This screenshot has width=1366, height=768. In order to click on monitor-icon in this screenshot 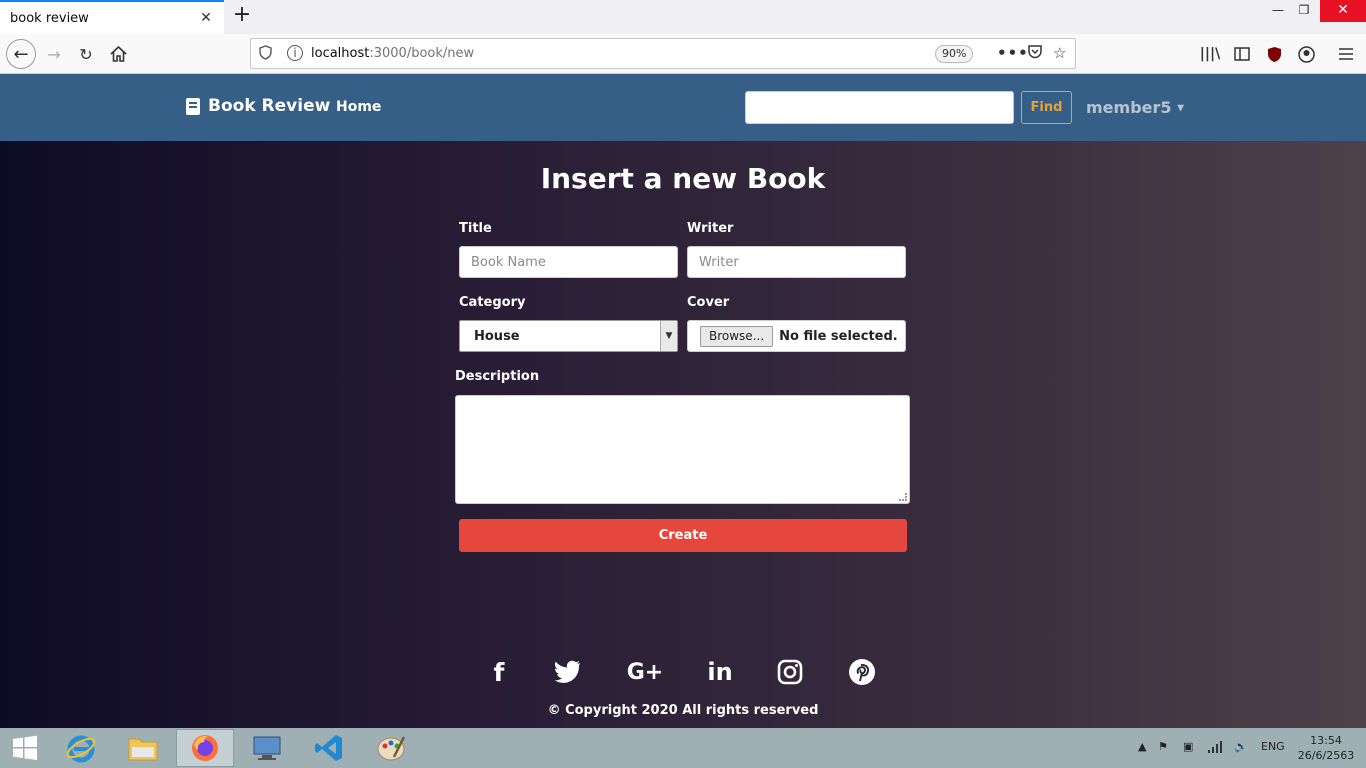, I will do `click(267, 748)`.